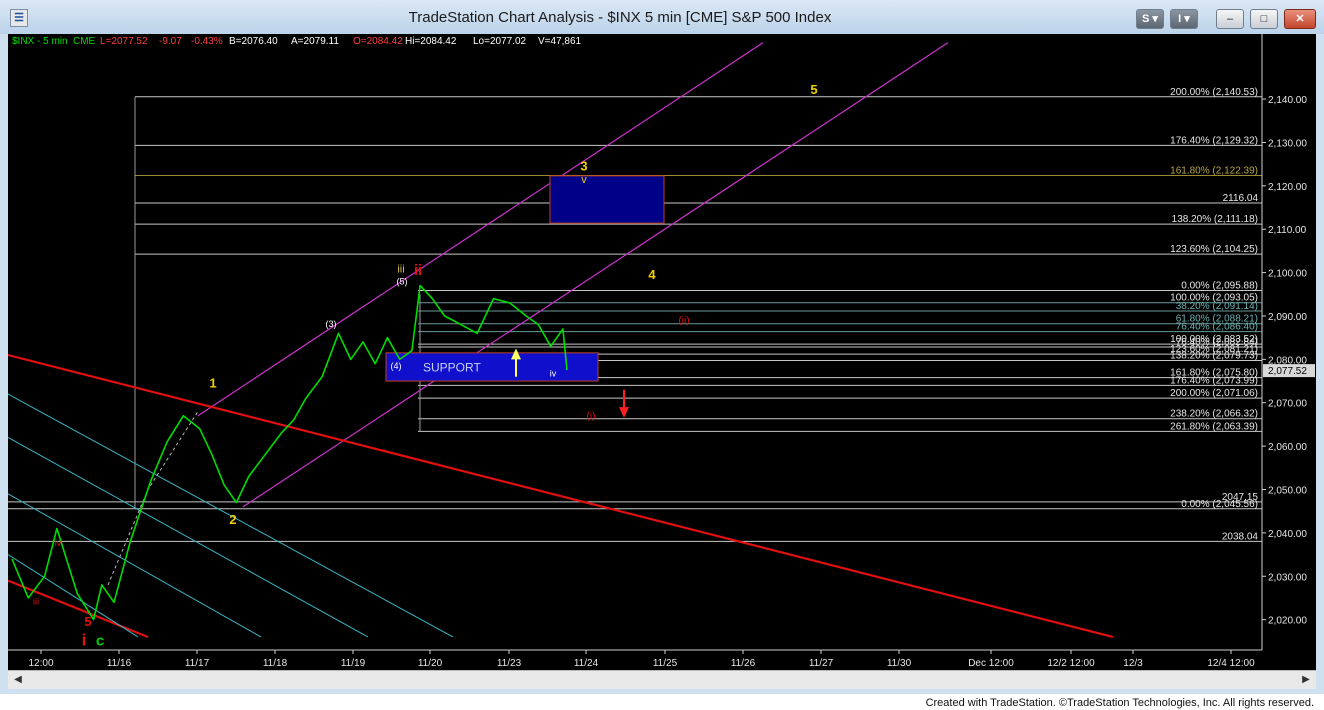  Describe the element at coordinates (40, 41) in the screenshot. I see `status-item: $INX - 5 min` at that location.